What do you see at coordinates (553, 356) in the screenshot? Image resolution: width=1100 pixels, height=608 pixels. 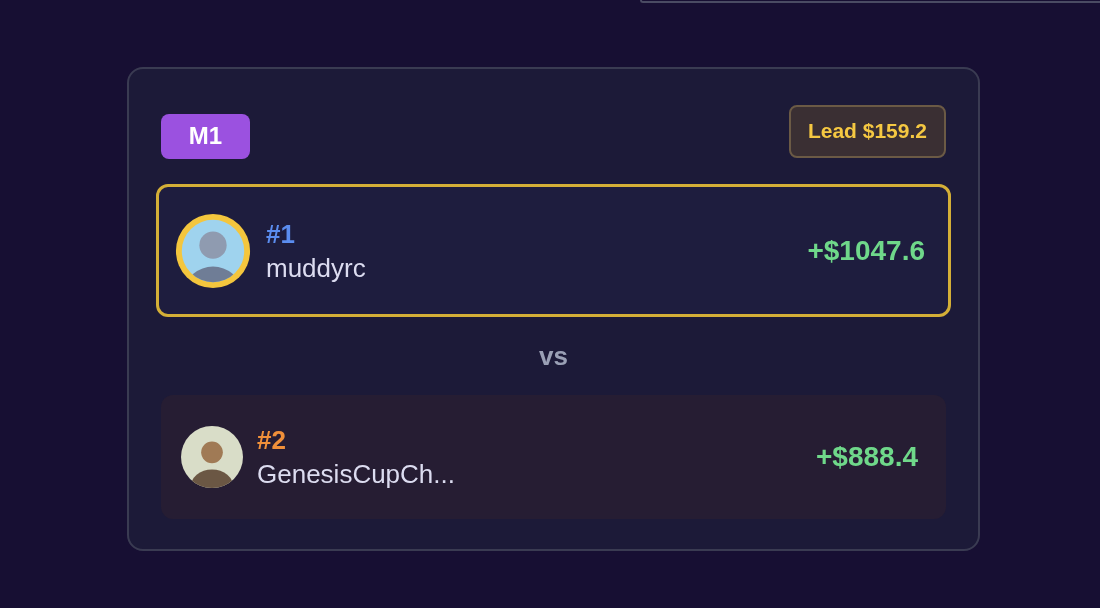 I see `vs-label: vs` at bounding box center [553, 356].